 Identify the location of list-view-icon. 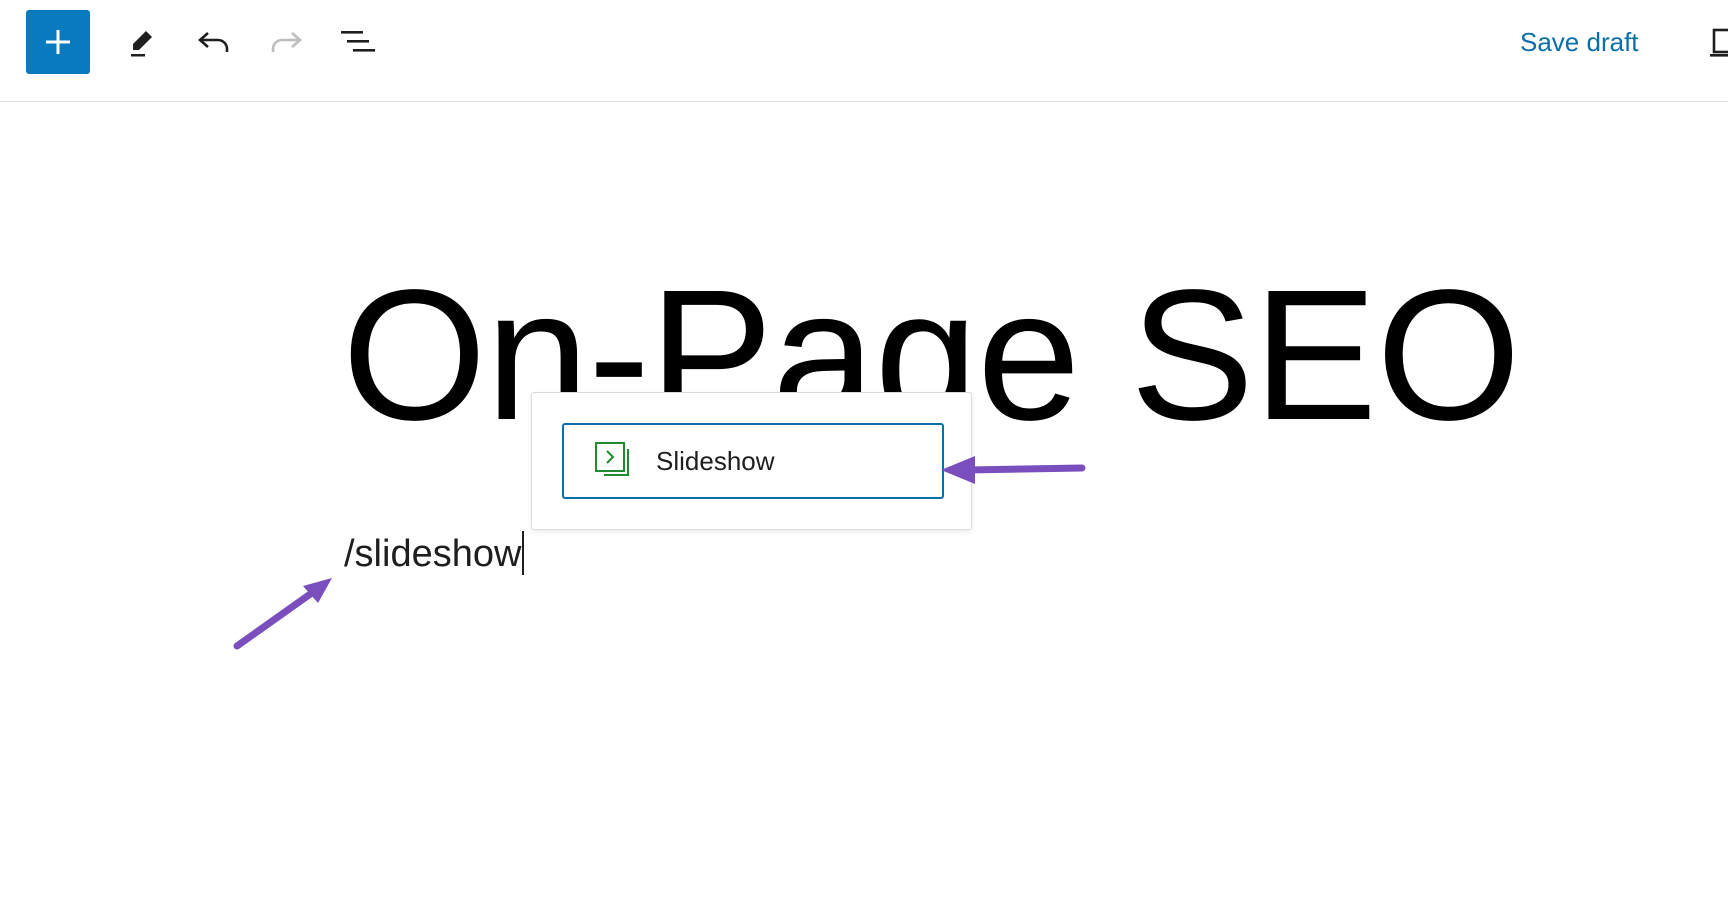
(358, 41).